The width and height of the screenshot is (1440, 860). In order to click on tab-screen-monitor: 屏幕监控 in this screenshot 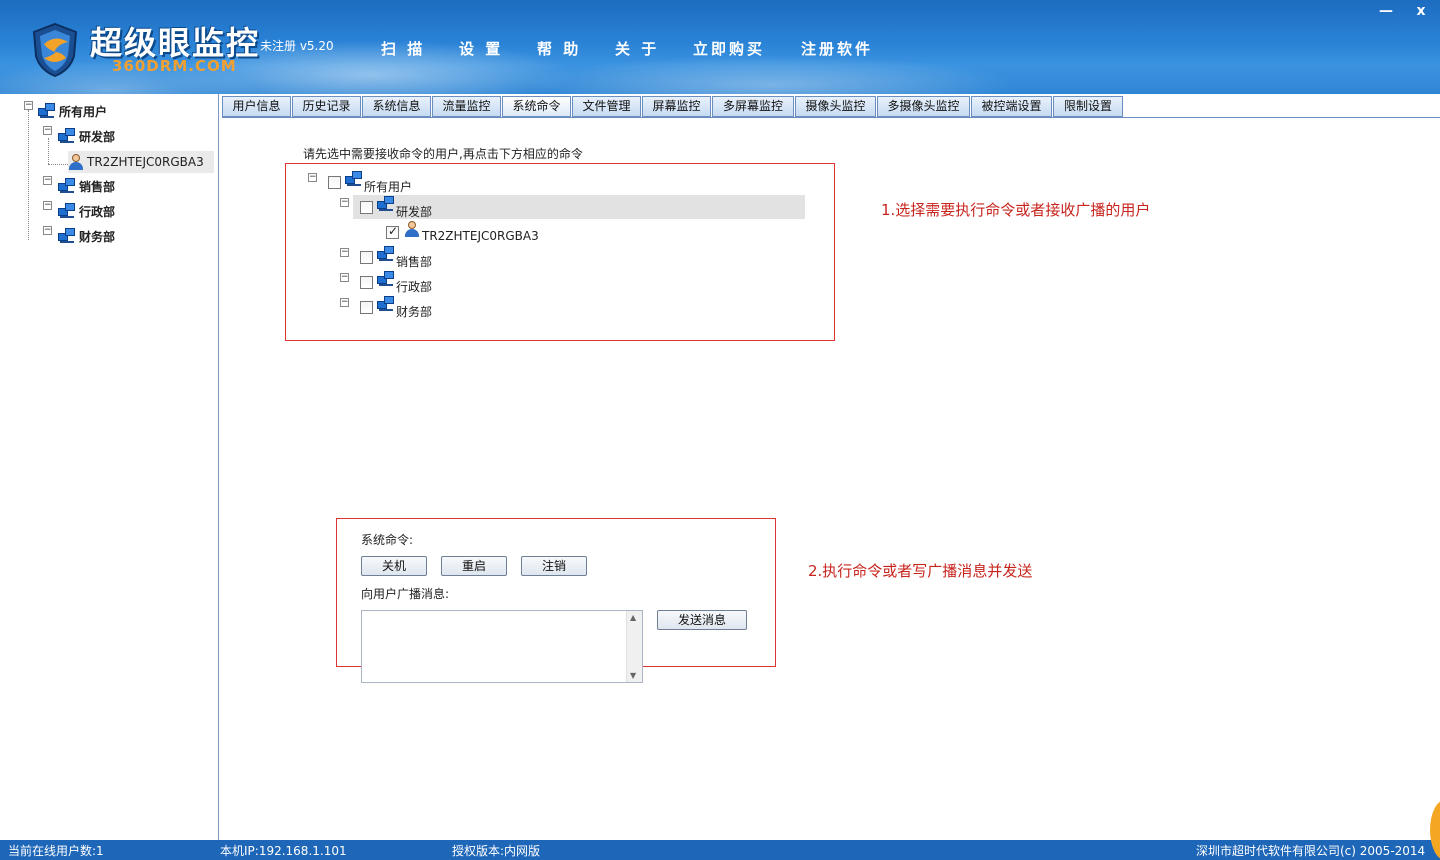, I will do `click(676, 106)`.